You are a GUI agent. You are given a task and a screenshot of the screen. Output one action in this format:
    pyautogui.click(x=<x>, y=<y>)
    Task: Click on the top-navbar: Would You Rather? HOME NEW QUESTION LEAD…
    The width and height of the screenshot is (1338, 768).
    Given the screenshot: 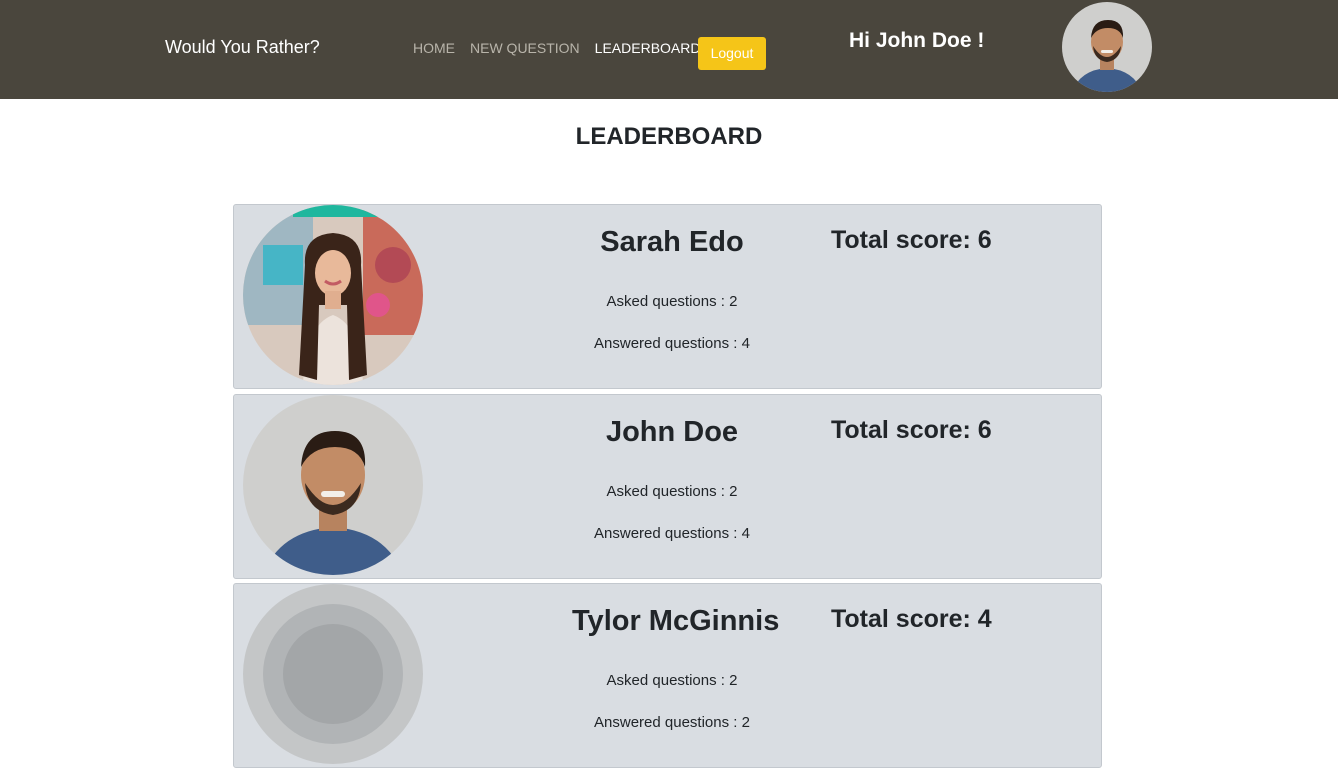 What is the action you would take?
    pyautogui.click(x=669, y=49)
    